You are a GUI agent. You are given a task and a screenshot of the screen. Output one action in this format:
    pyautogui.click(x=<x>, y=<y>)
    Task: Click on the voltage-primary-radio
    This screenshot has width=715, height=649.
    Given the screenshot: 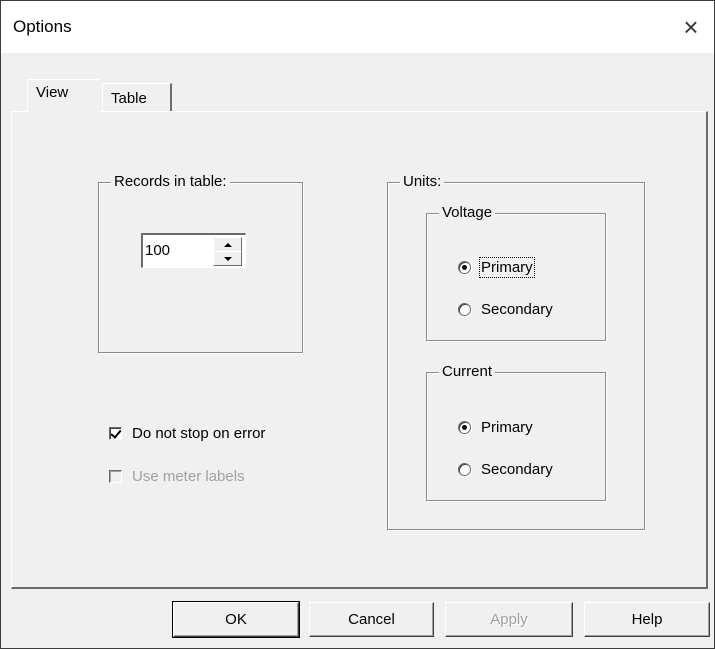 What is the action you would take?
    pyautogui.click(x=464, y=267)
    